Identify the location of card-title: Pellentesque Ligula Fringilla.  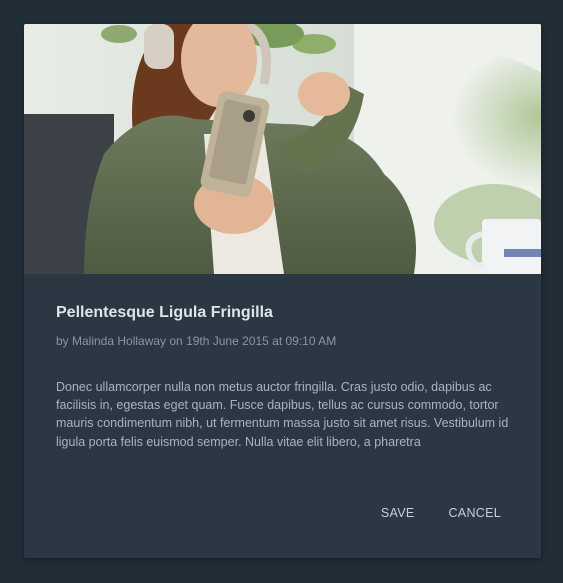
(164, 312).